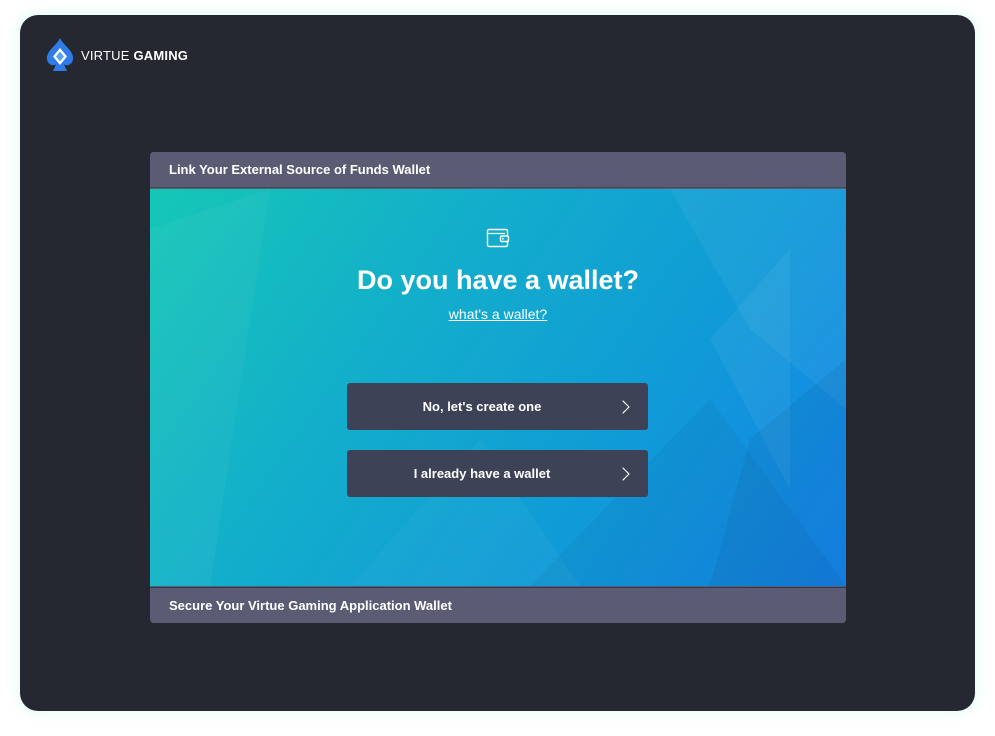  I want to click on create-wallet-label: No, let's create one, so click(482, 406).